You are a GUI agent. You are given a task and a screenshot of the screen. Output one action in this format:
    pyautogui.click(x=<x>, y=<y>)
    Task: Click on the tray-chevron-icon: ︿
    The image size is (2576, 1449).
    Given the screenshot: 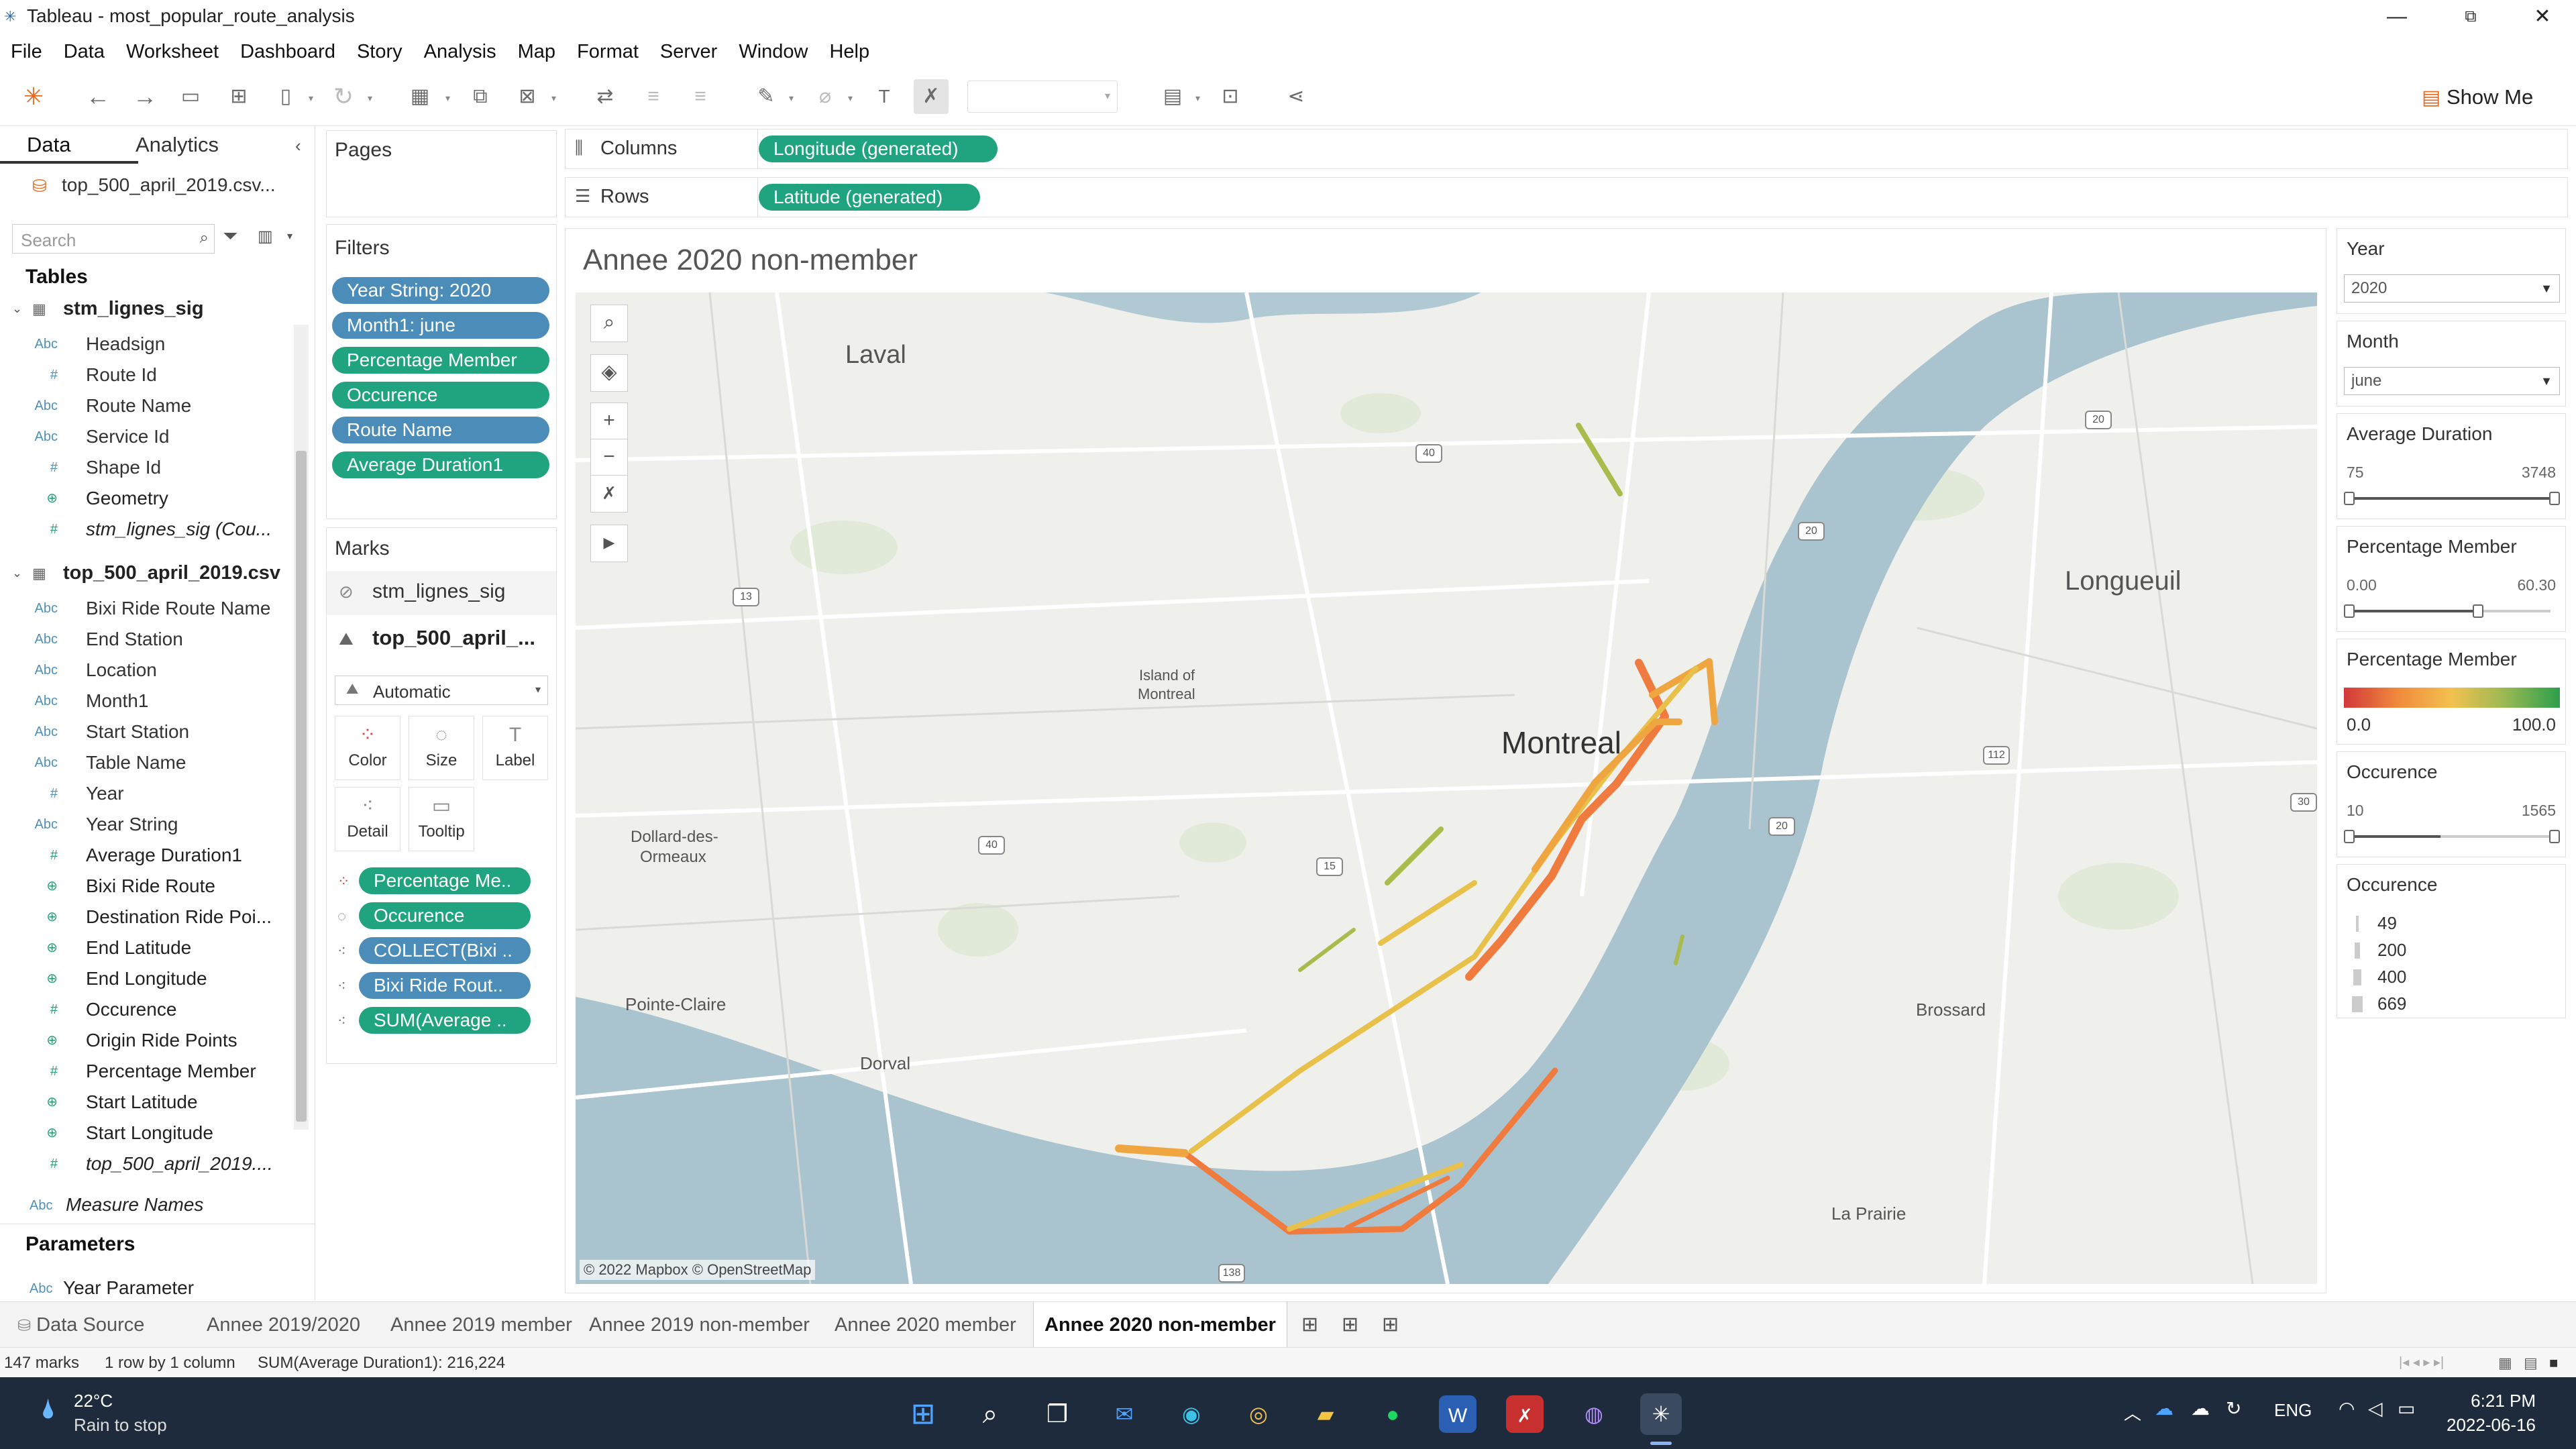 What is the action you would take?
    pyautogui.click(x=2132, y=1412)
    